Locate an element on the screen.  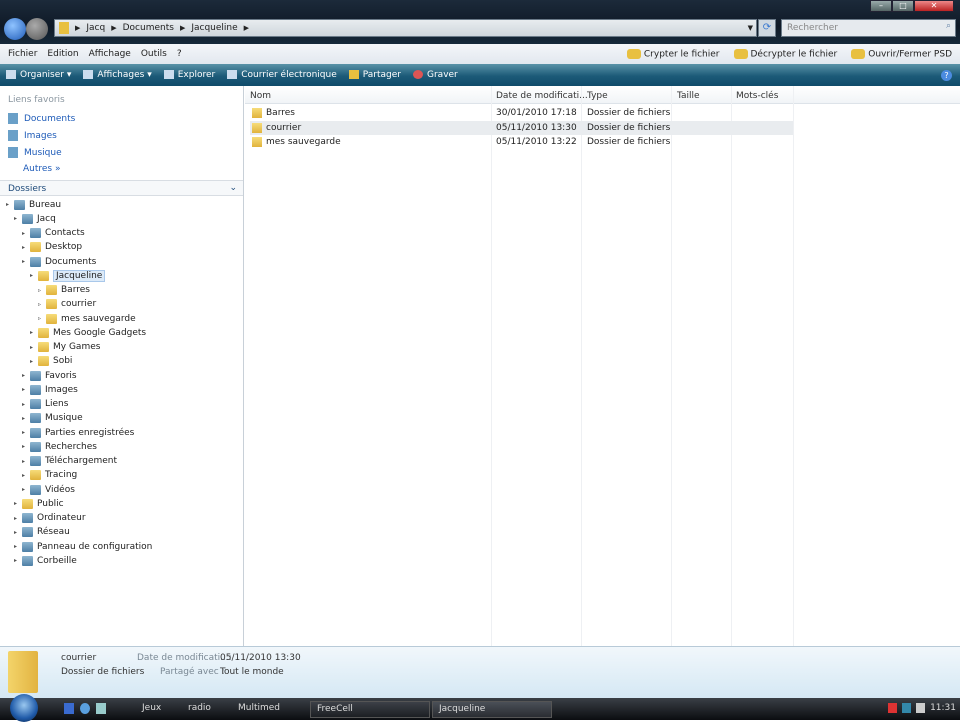
column-tags: Mots-clés is located at coordinates (757, 96).